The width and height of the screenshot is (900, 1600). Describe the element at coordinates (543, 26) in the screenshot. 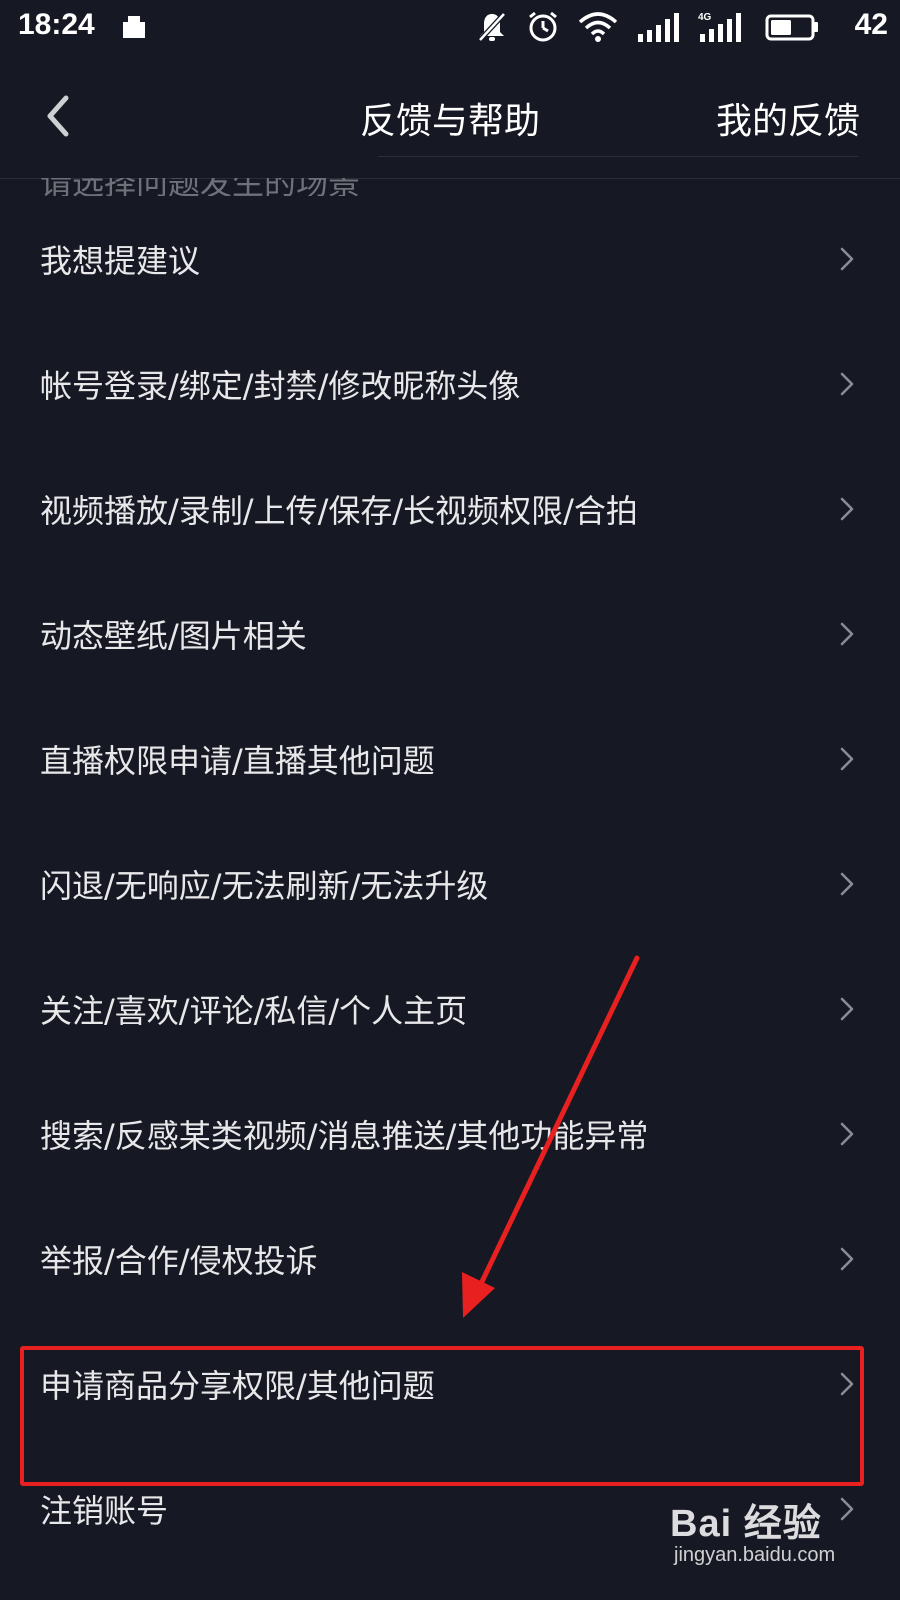

I see `alarm-icon` at that location.